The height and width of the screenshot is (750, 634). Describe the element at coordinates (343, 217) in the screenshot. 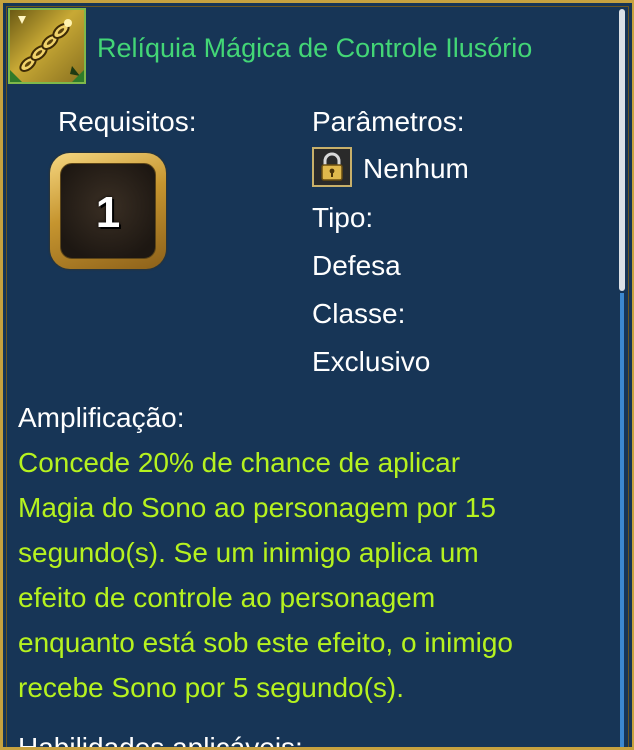

I see `type-label: Tipo:` at that location.